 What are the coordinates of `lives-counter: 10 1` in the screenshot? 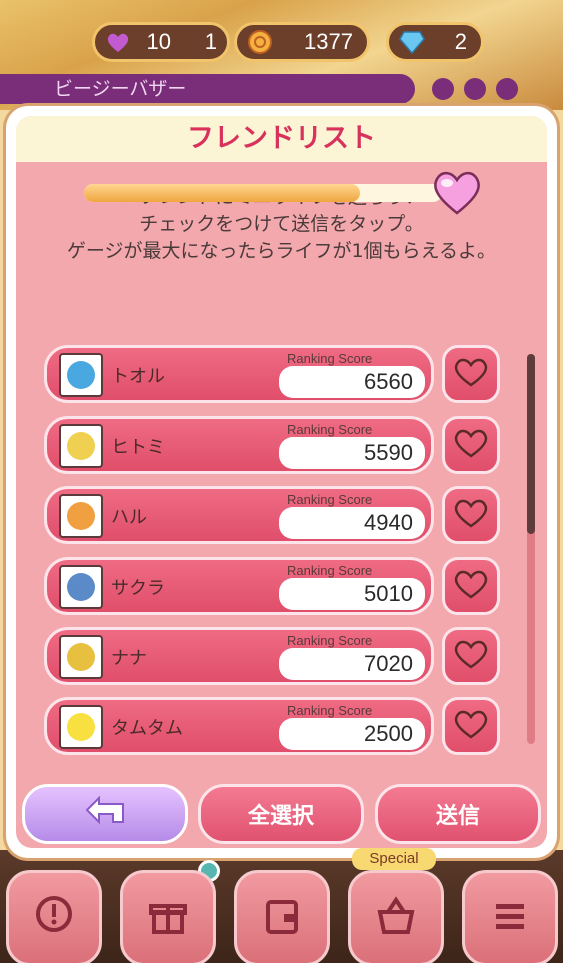 It's located at (161, 42).